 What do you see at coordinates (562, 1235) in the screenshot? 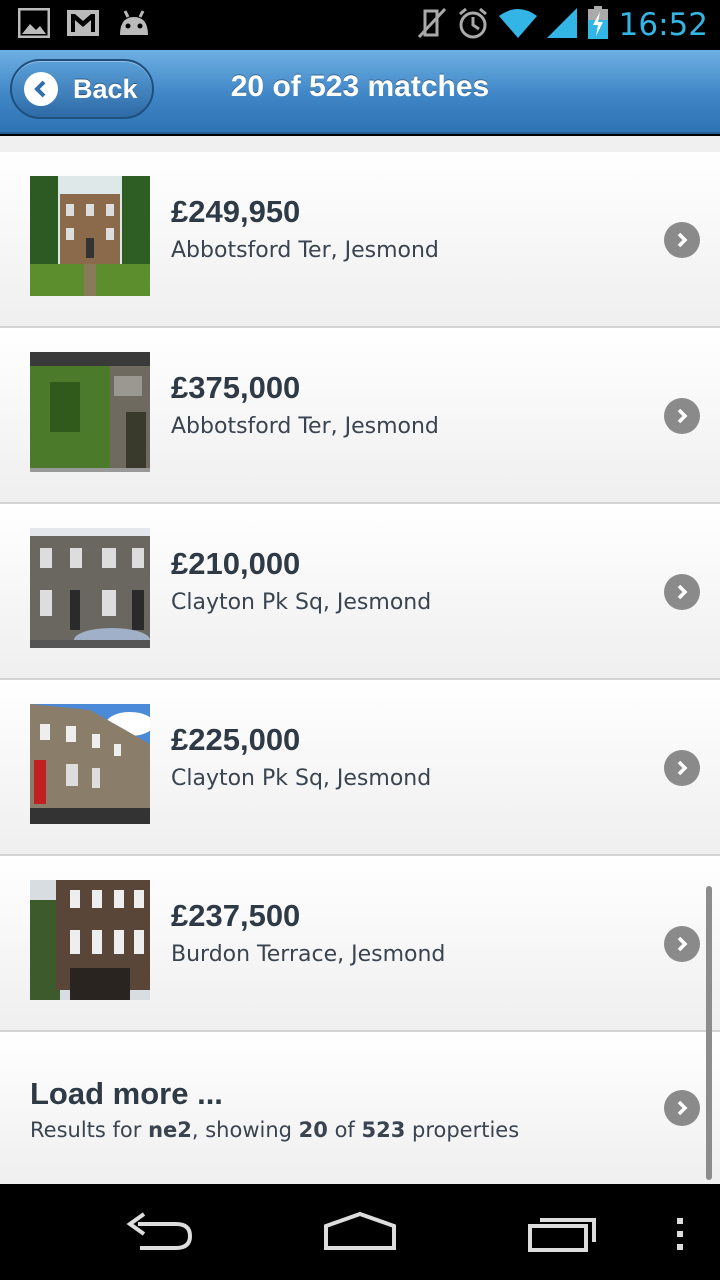
I see `recent-apps-icon` at bounding box center [562, 1235].